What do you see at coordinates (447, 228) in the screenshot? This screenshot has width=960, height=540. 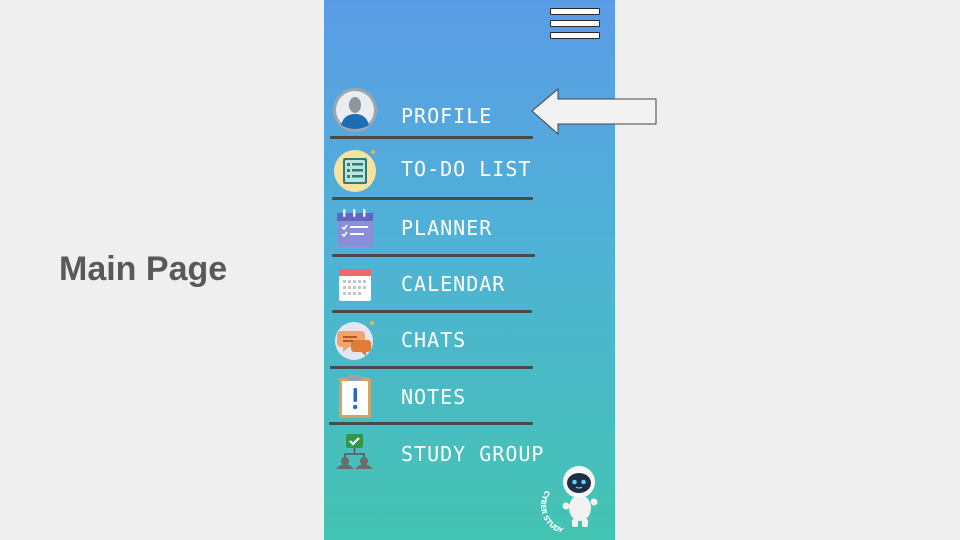 I see `menu-label-planner: PLANNER` at bounding box center [447, 228].